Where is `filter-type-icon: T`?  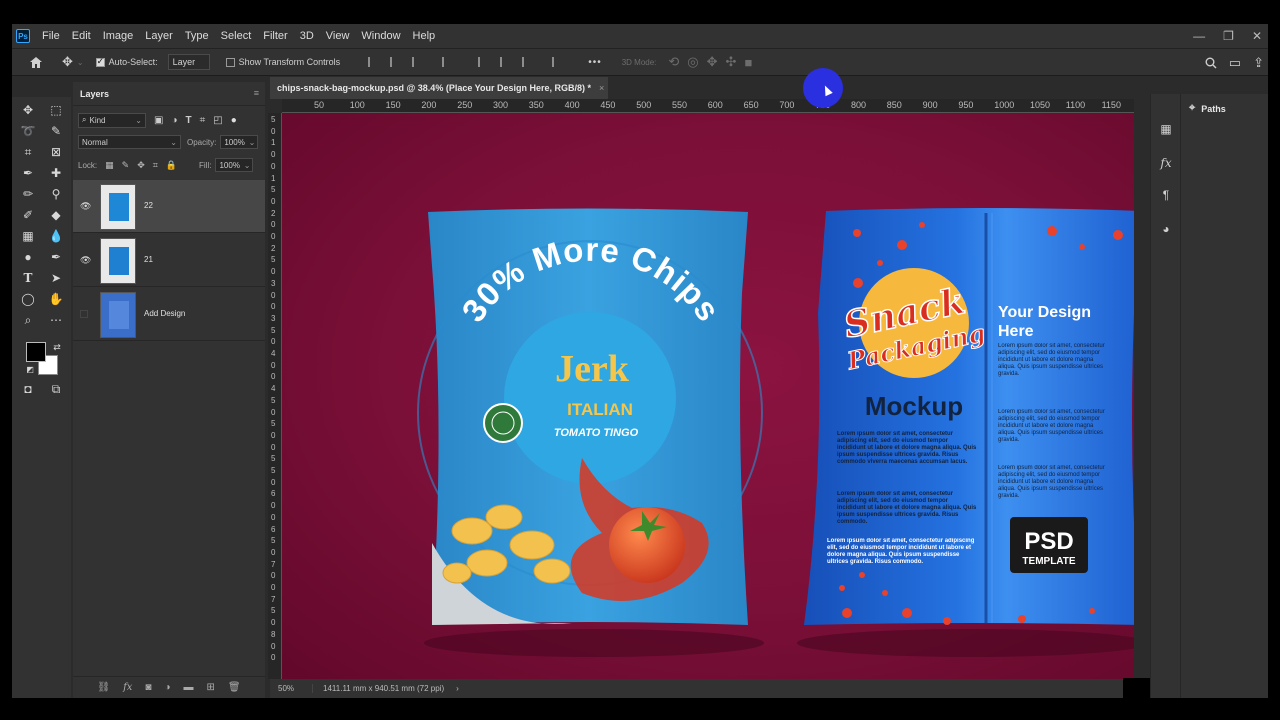
filter-type-icon: T is located at coordinates (189, 120).